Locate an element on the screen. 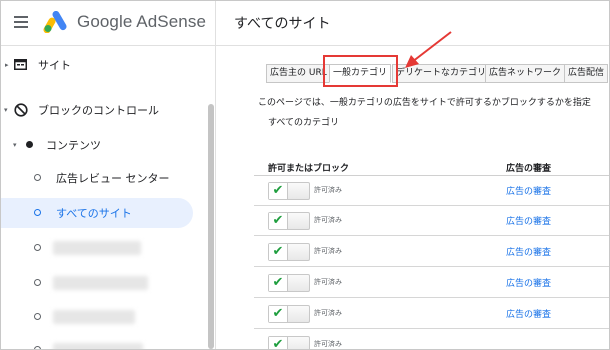 The width and height of the screenshot is (610, 350). header-divider is located at coordinates (215, 23).